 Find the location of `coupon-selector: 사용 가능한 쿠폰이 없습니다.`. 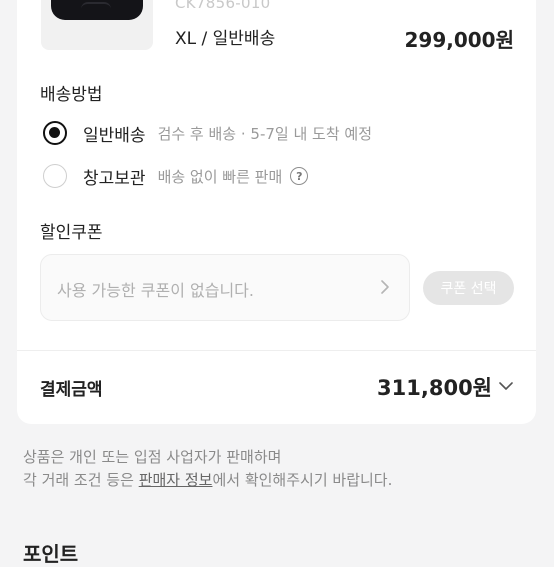

coupon-selector: 사용 가능한 쿠폰이 없습니다. is located at coordinates (225, 287).